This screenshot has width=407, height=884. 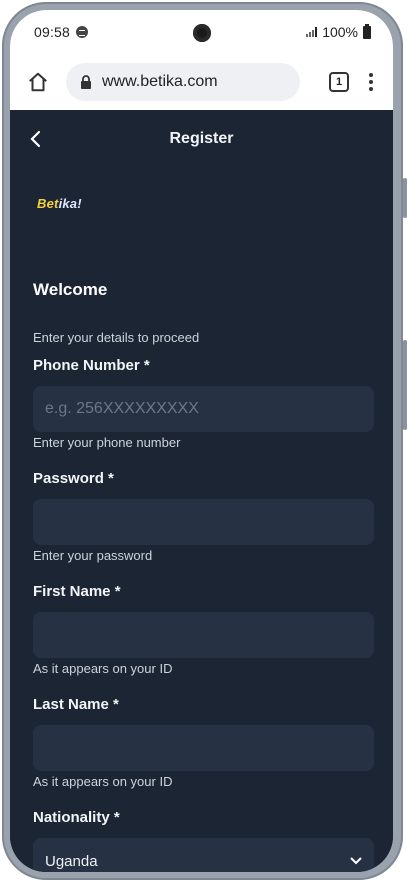 What do you see at coordinates (77, 591) in the screenshot?
I see `first-name-label: First Name *` at bounding box center [77, 591].